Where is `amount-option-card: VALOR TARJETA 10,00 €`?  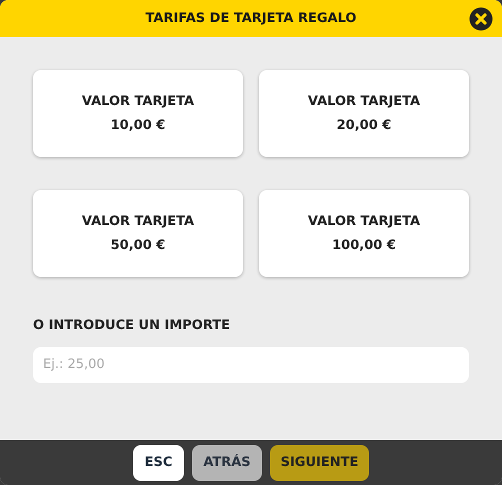 amount-option-card: VALOR TARJETA 10,00 € is located at coordinates (138, 113).